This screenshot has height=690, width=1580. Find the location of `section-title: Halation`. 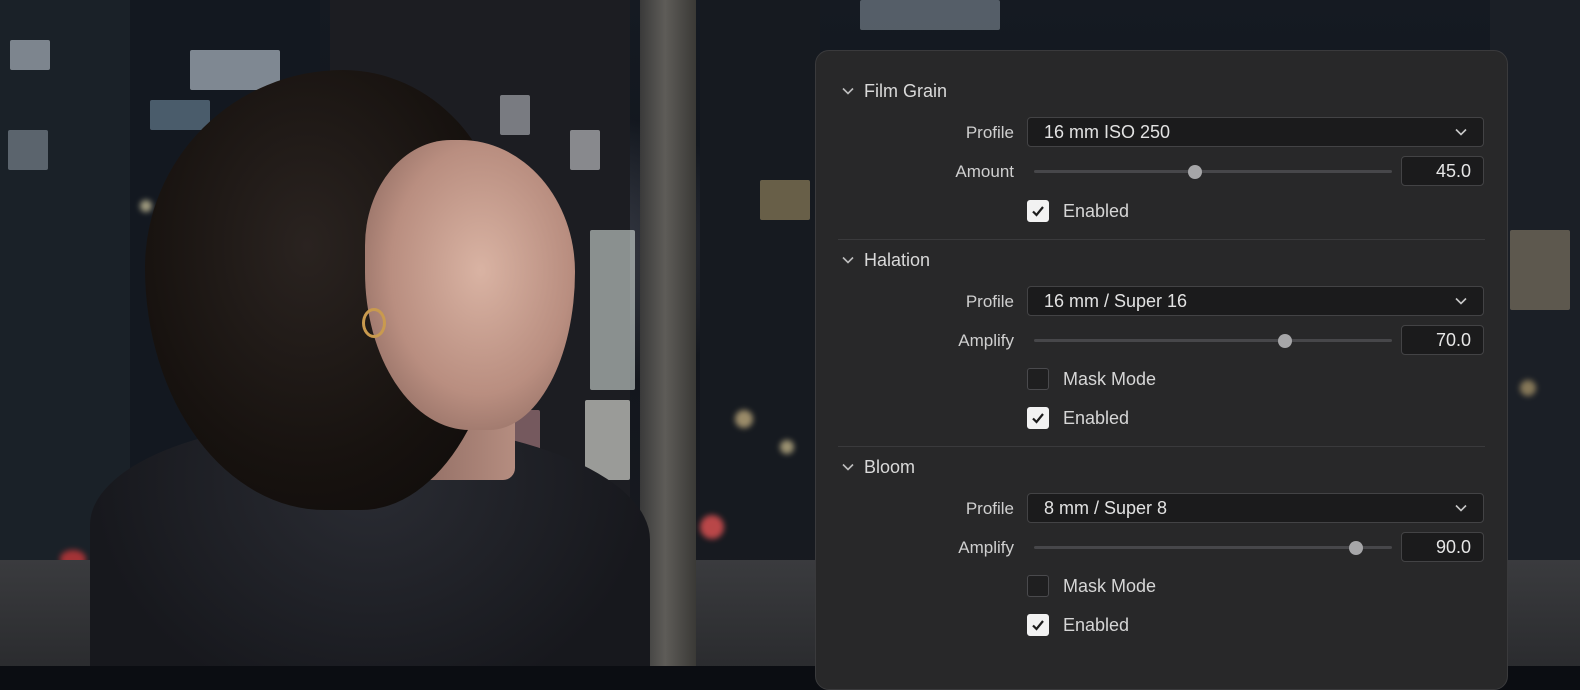

section-title: Halation is located at coordinates (897, 259).